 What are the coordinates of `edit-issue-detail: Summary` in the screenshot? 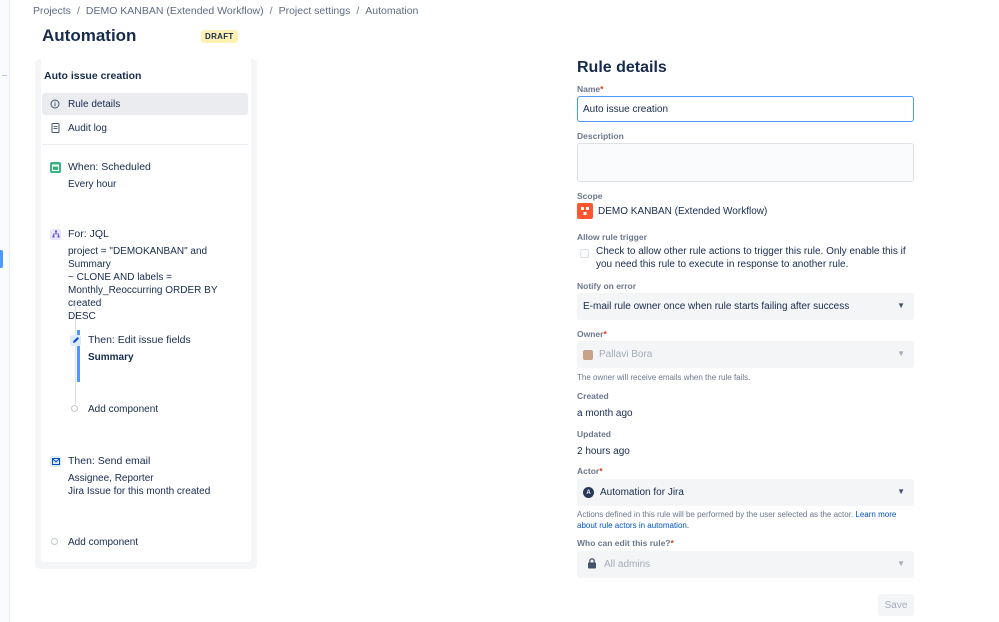 It's located at (111, 357).